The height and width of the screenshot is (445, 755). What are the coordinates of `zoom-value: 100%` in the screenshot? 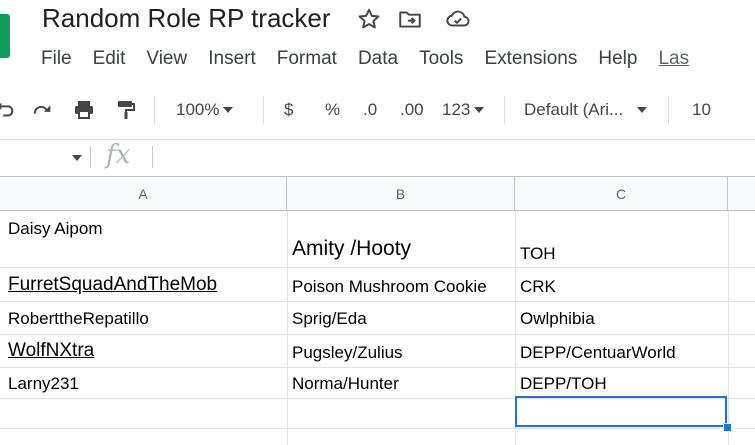 It's located at (198, 109).